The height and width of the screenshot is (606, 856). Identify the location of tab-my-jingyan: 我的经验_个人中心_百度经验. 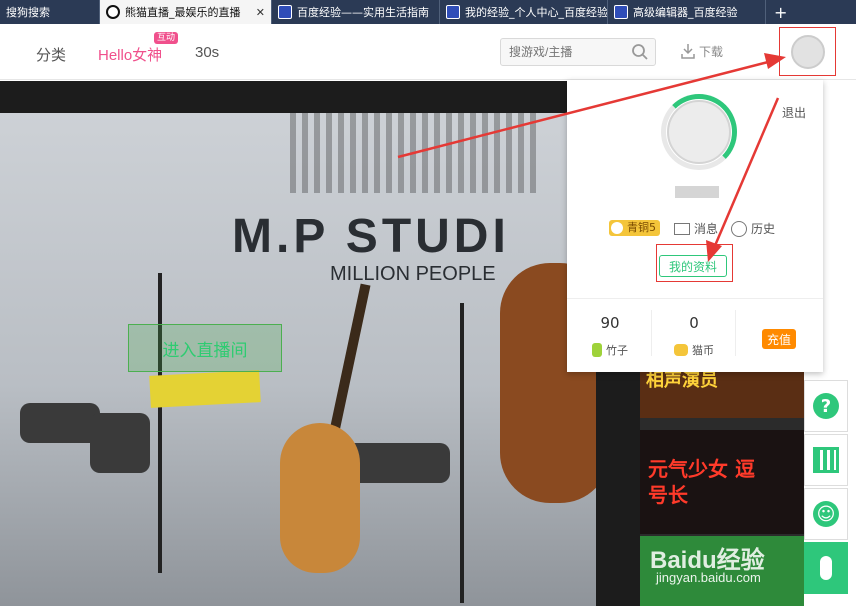
(524, 12).